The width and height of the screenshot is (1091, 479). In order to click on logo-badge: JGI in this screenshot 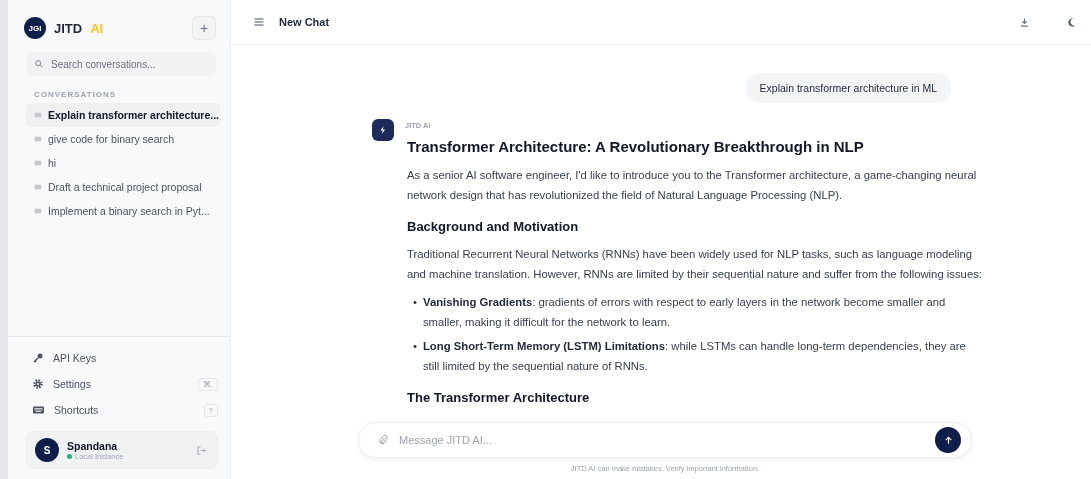, I will do `click(35, 28)`.